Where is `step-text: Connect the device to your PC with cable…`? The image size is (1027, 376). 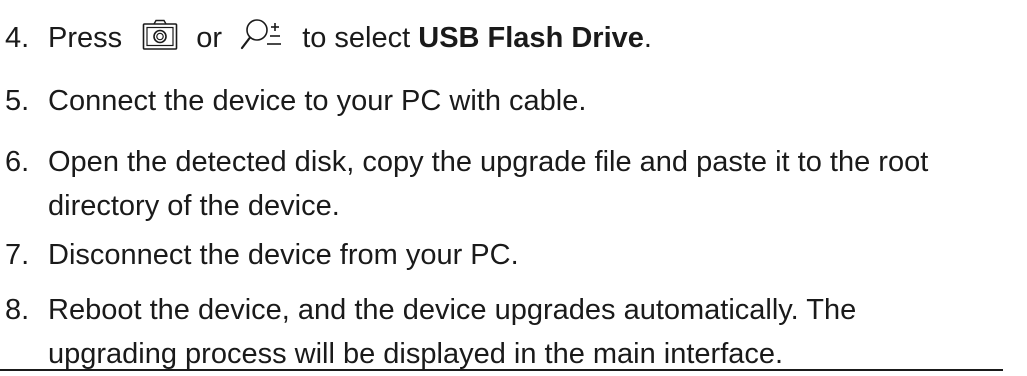
step-text: Connect the device to your PC with cable… is located at coordinates (317, 101).